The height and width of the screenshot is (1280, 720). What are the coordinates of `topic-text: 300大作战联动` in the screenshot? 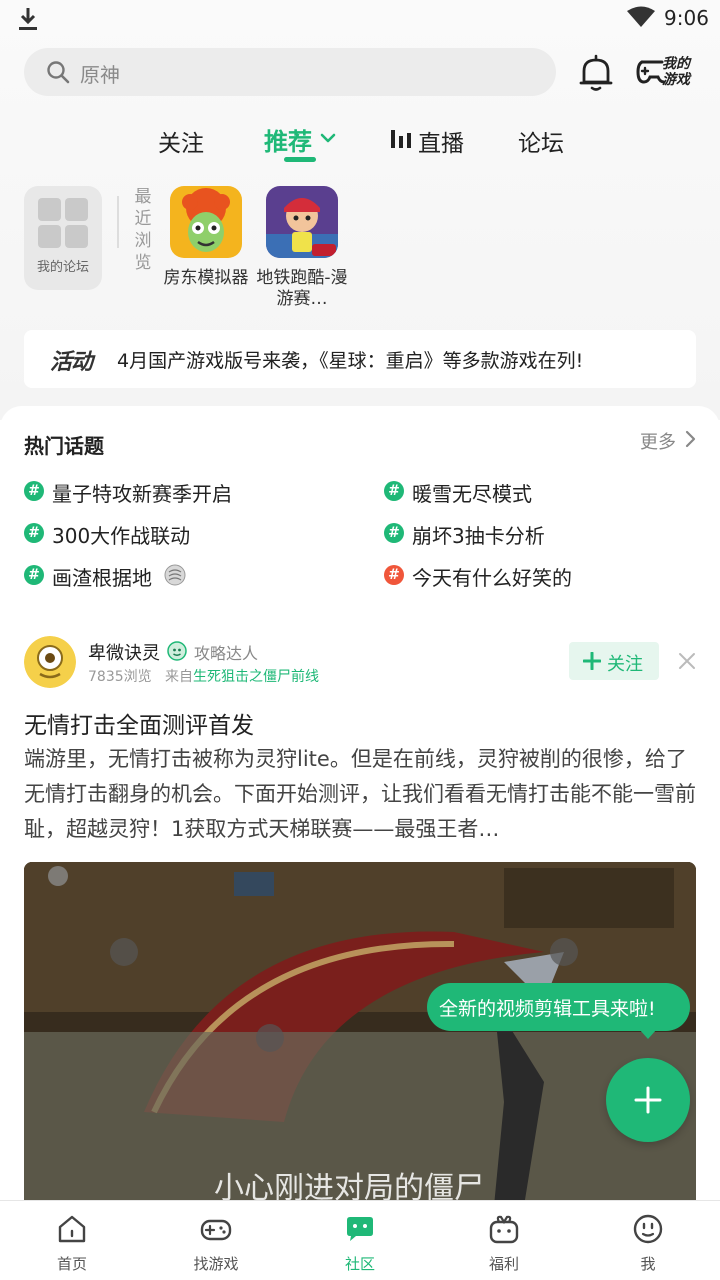 It's located at (121, 536).